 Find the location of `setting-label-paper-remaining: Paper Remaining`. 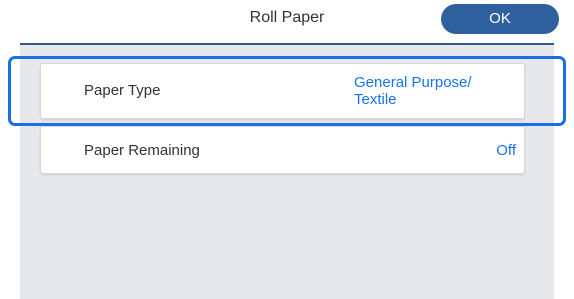

setting-label-paper-remaining: Paper Remaining is located at coordinates (142, 150).